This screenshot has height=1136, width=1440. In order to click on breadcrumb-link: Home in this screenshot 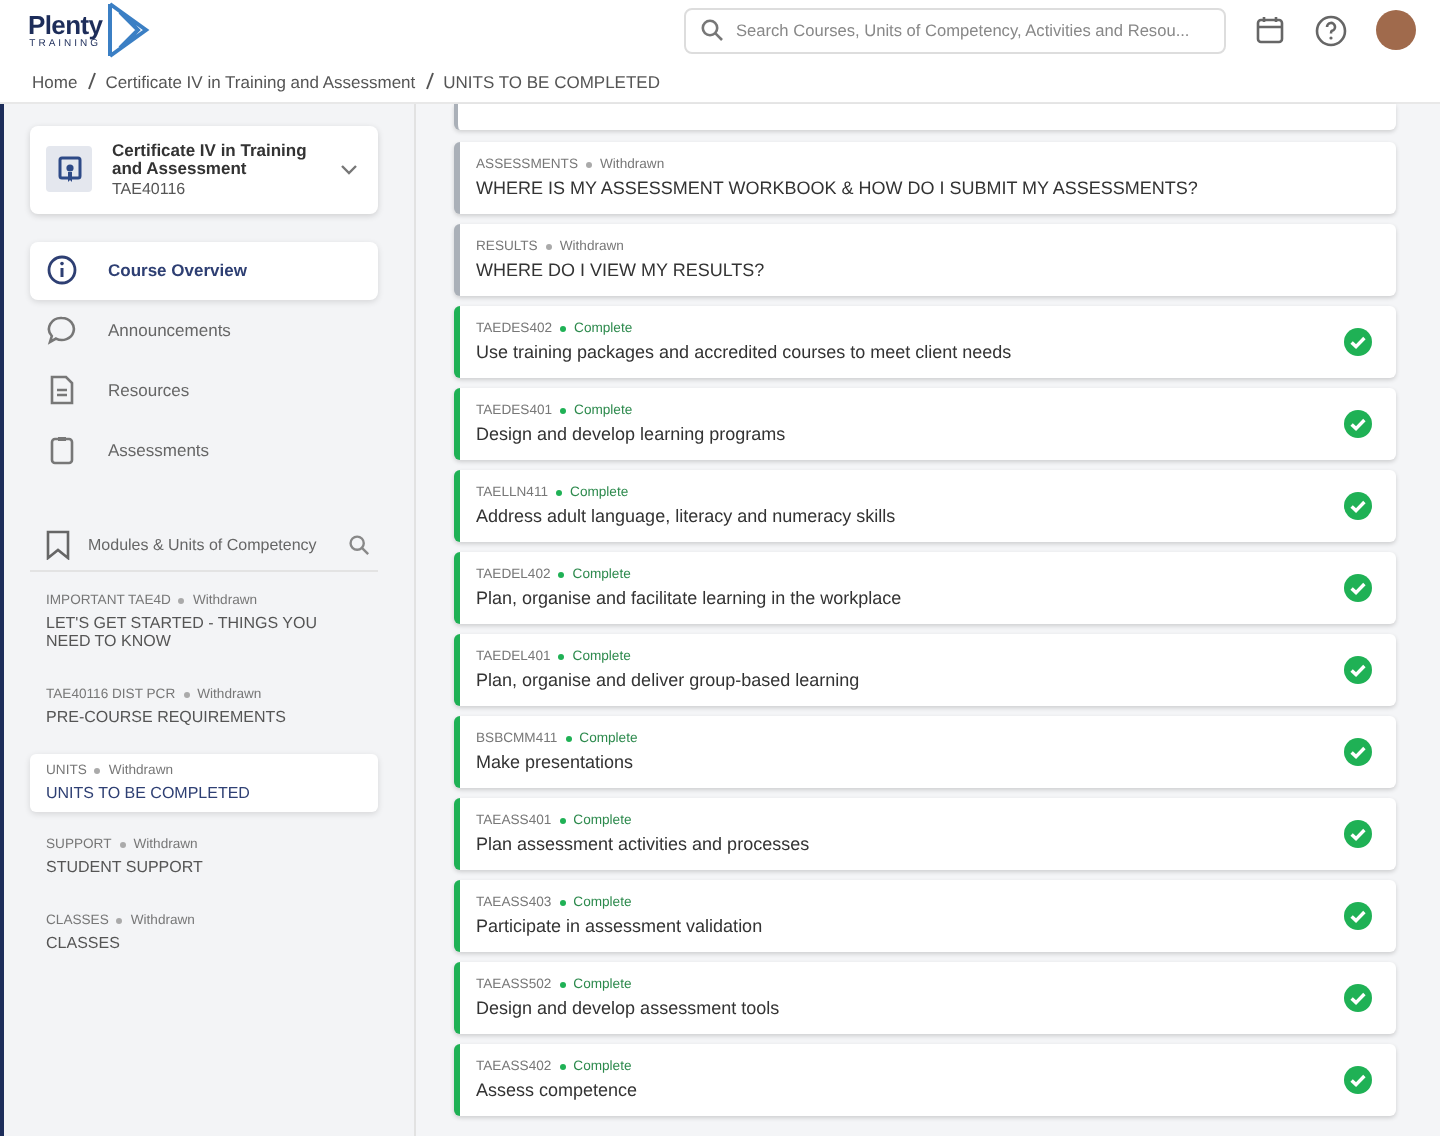, I will do `click(55, 81)`.